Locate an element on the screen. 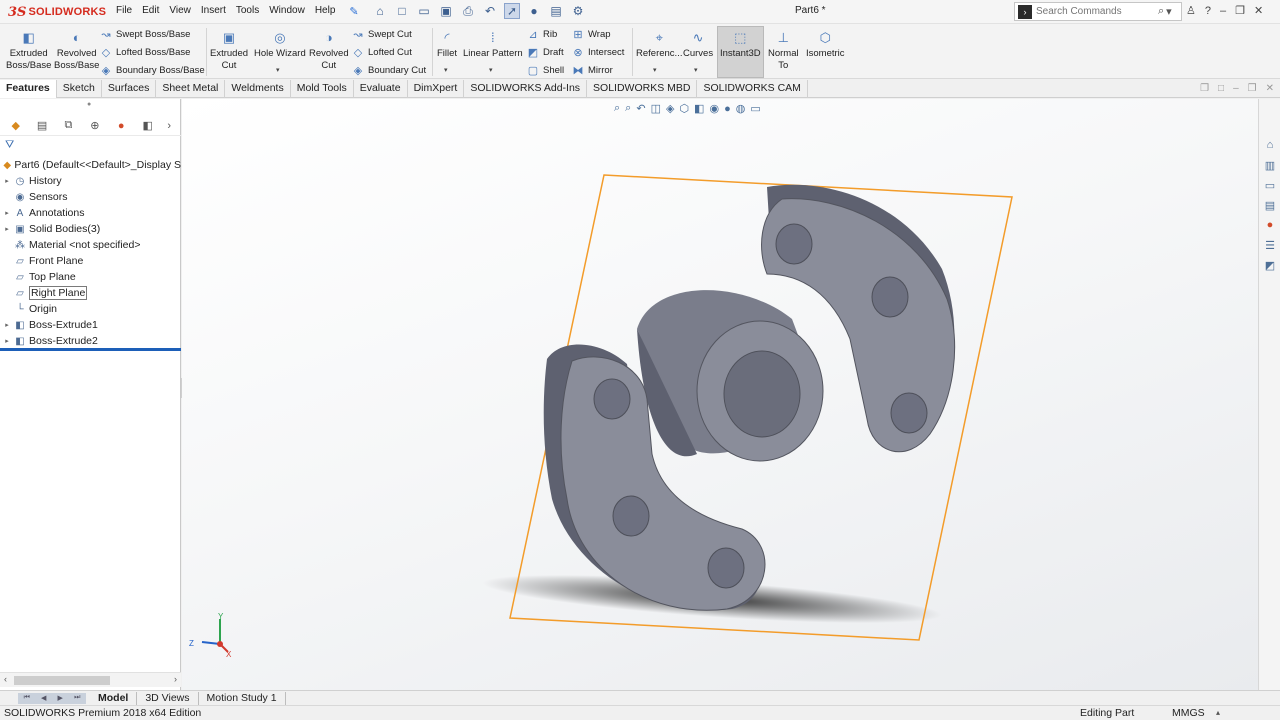  swept-boss-button: ↝ Swept Boss/Base is located at coordinates (145, 34).